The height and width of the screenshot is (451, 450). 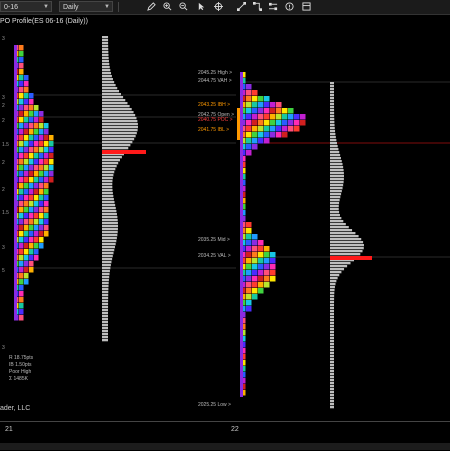 I want to click on horizontal-scrollbar, so click(x=225, y=446).